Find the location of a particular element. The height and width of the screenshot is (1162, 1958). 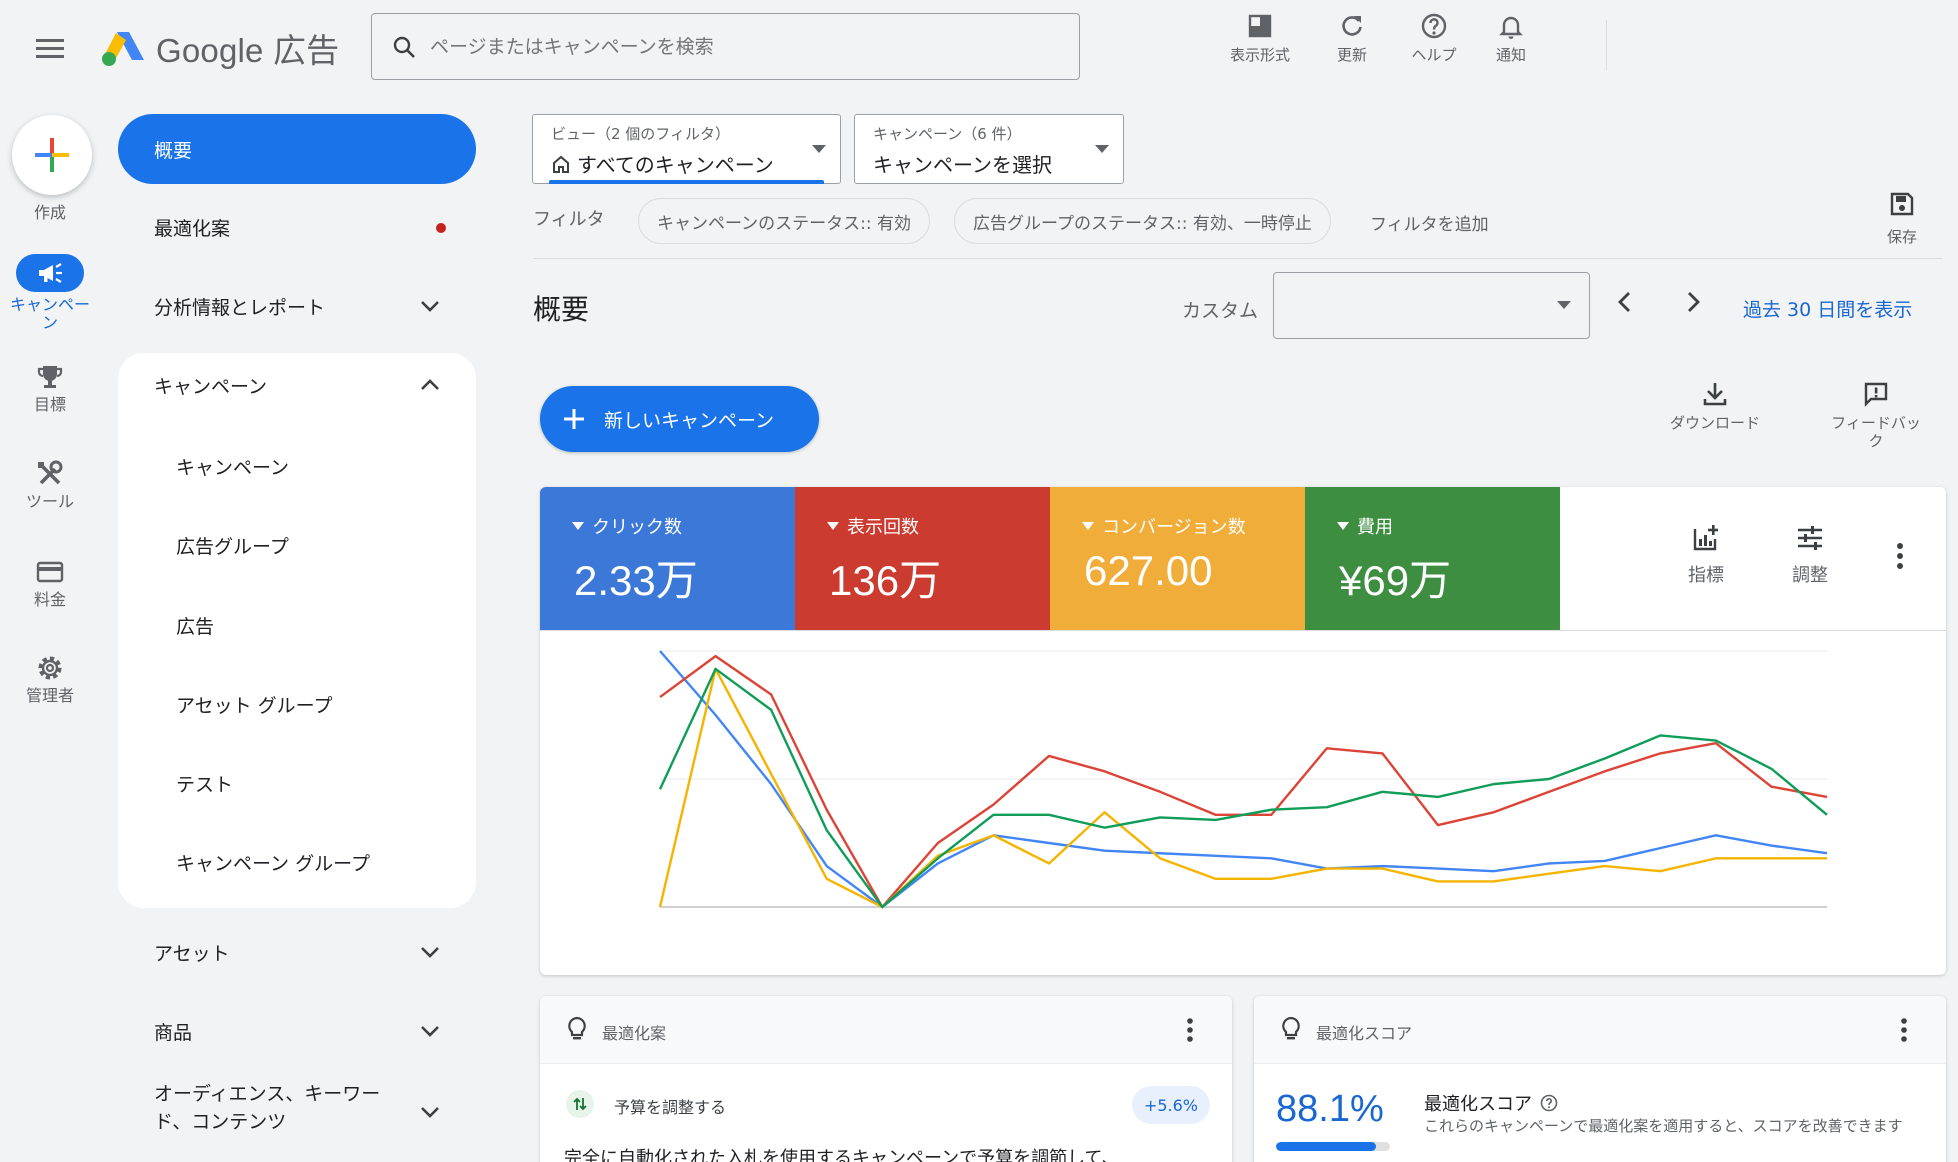

create-button is located at coordinates (52, 155).